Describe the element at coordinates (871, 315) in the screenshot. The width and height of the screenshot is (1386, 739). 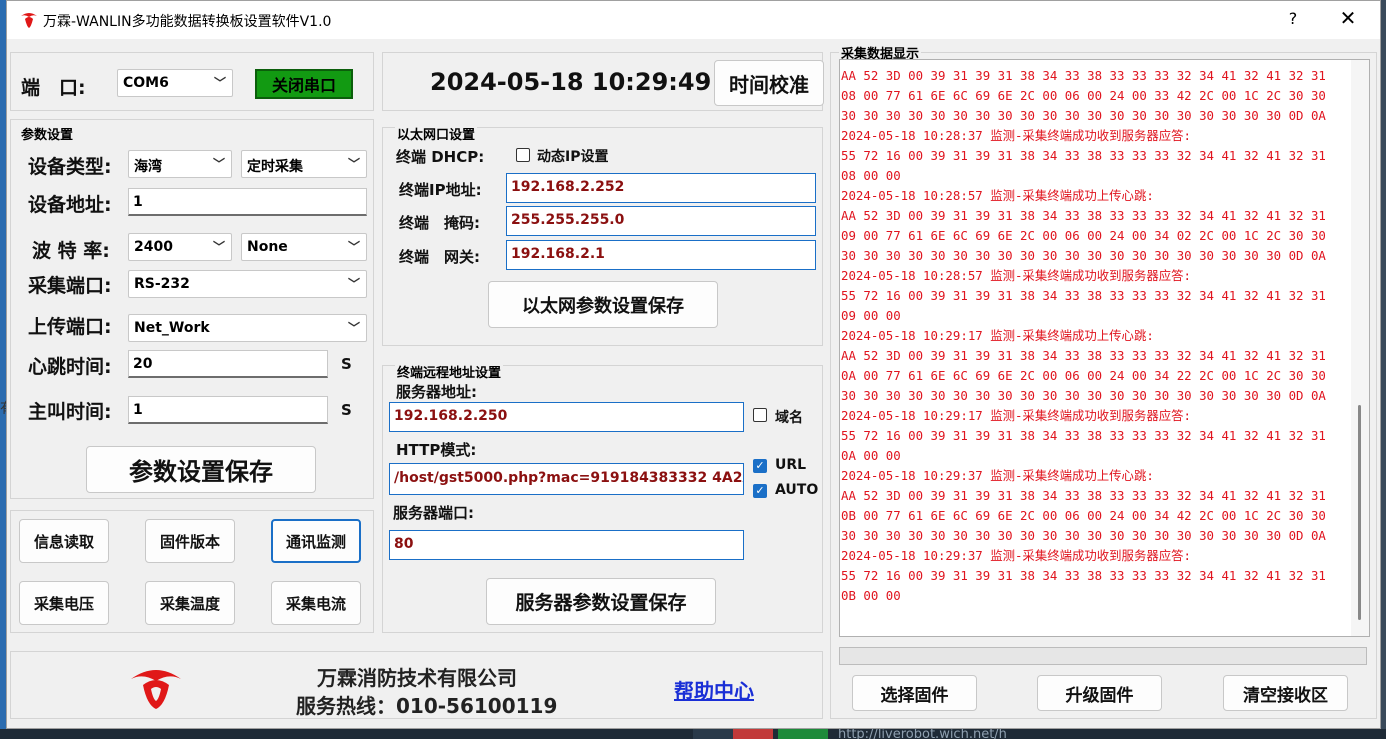
I see `log-line: 09 00 00` at that location.